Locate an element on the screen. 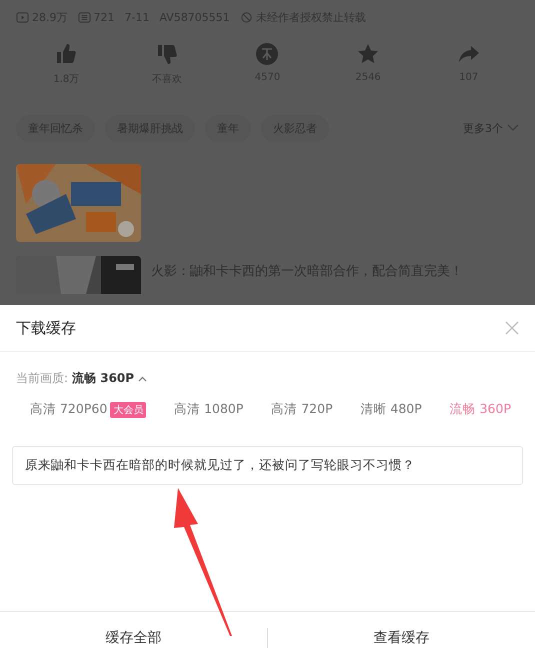  star-icon is located at coordinates (368, 54).